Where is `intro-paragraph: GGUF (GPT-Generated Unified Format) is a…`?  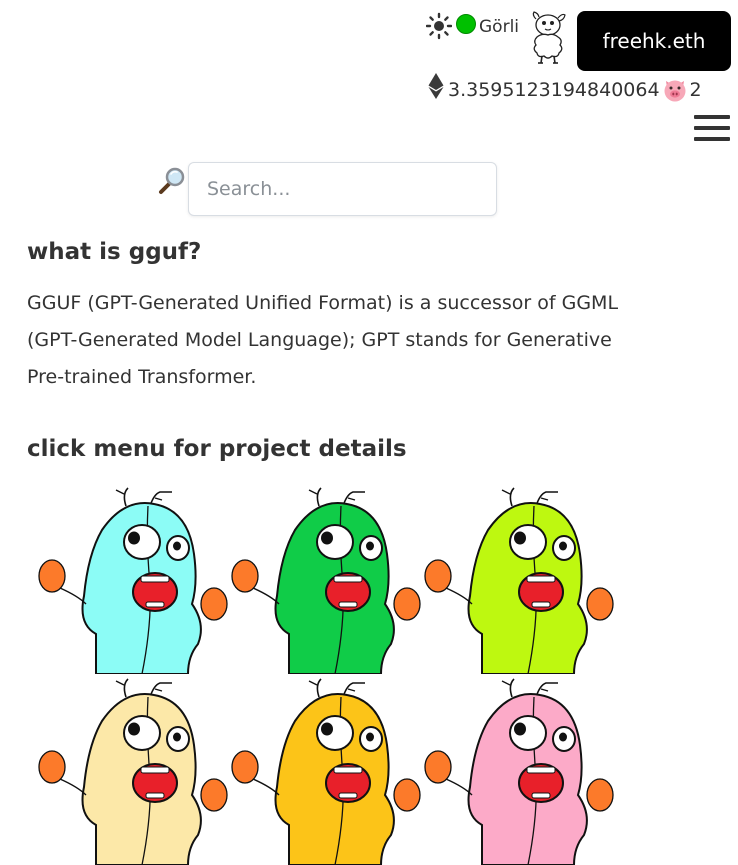 intro-paragraph: GGUF (GPT-Generated Unified Format) is a… is located at coordinates (323, 340).